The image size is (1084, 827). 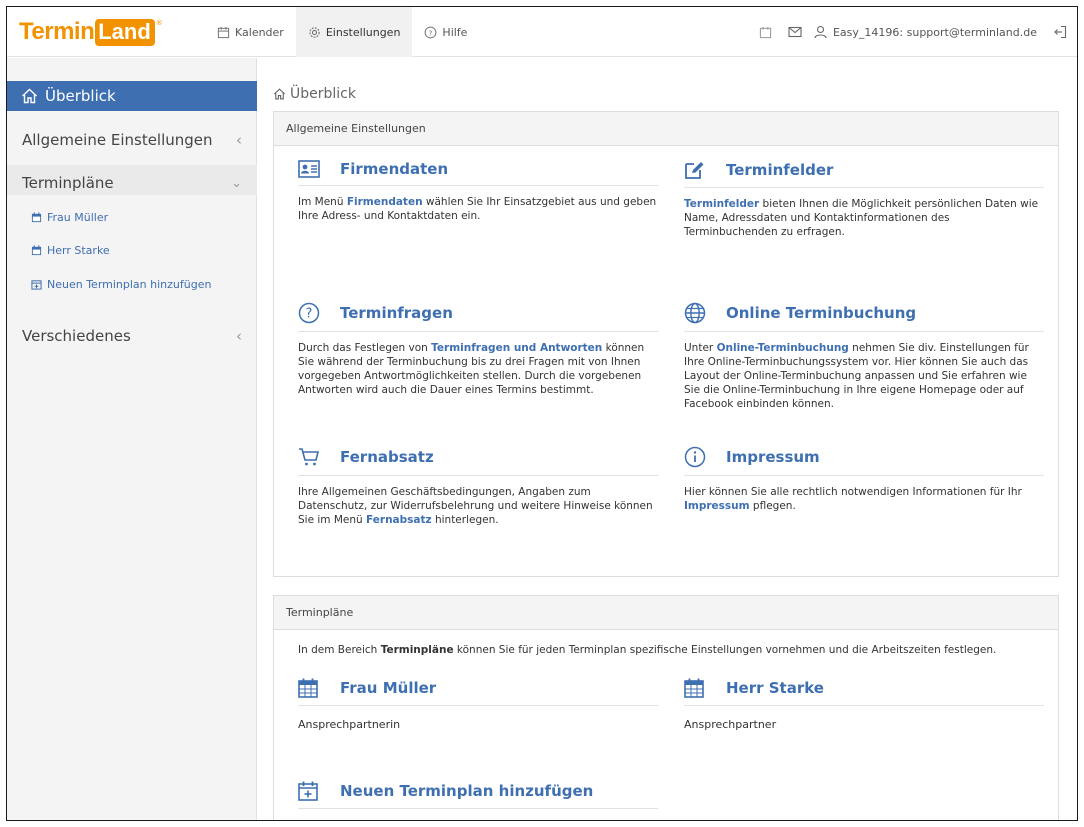 I want to click on sidebar-section-allgemeine-einstellungen: Allgemeine Einstellungen ‹, so click(x=132, y=140).